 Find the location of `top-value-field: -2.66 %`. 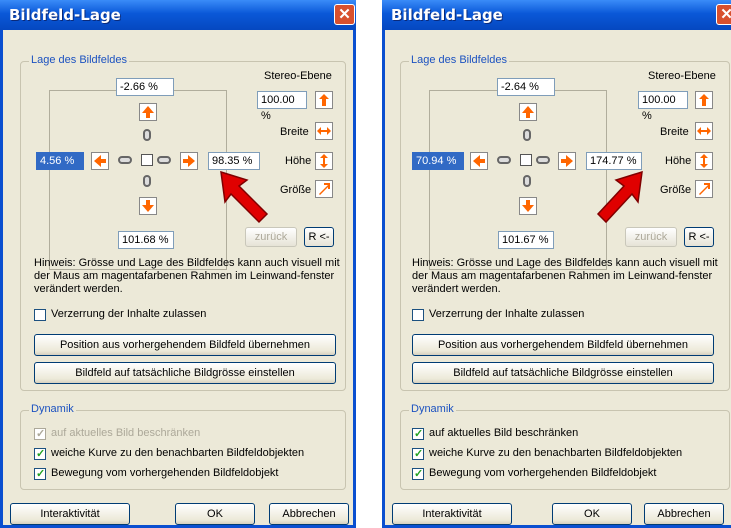

top-value-field: -2.66 % is located at coordinates (145, 87).